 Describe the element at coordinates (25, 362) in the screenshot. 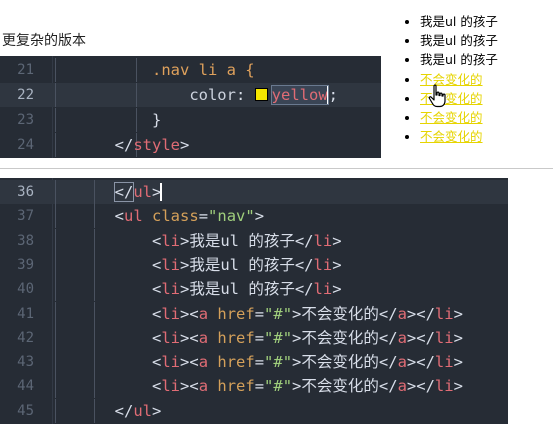

I see `line-number: 43` at that location.